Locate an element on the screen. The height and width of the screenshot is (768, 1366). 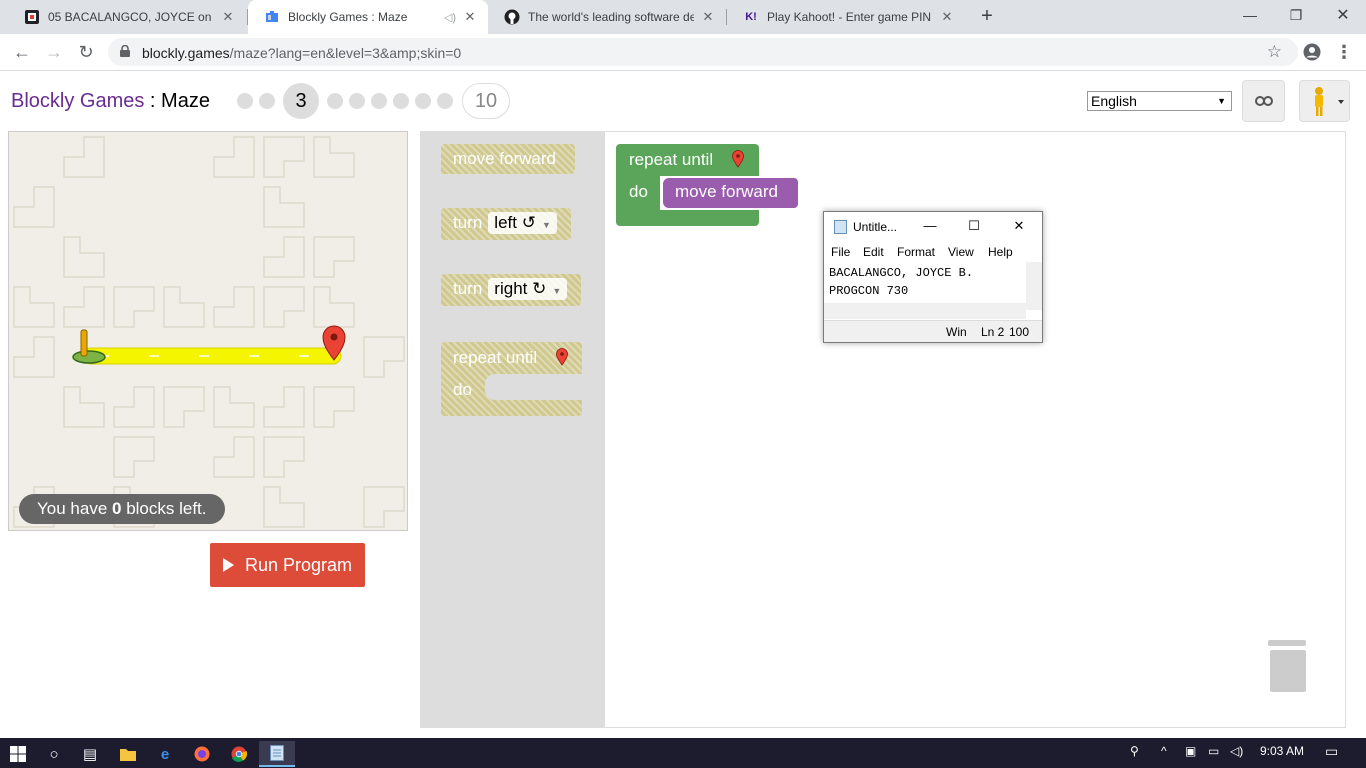
tab-title: Play Kahoot! - Enter game PIN he is located at coordinates (850, 17).